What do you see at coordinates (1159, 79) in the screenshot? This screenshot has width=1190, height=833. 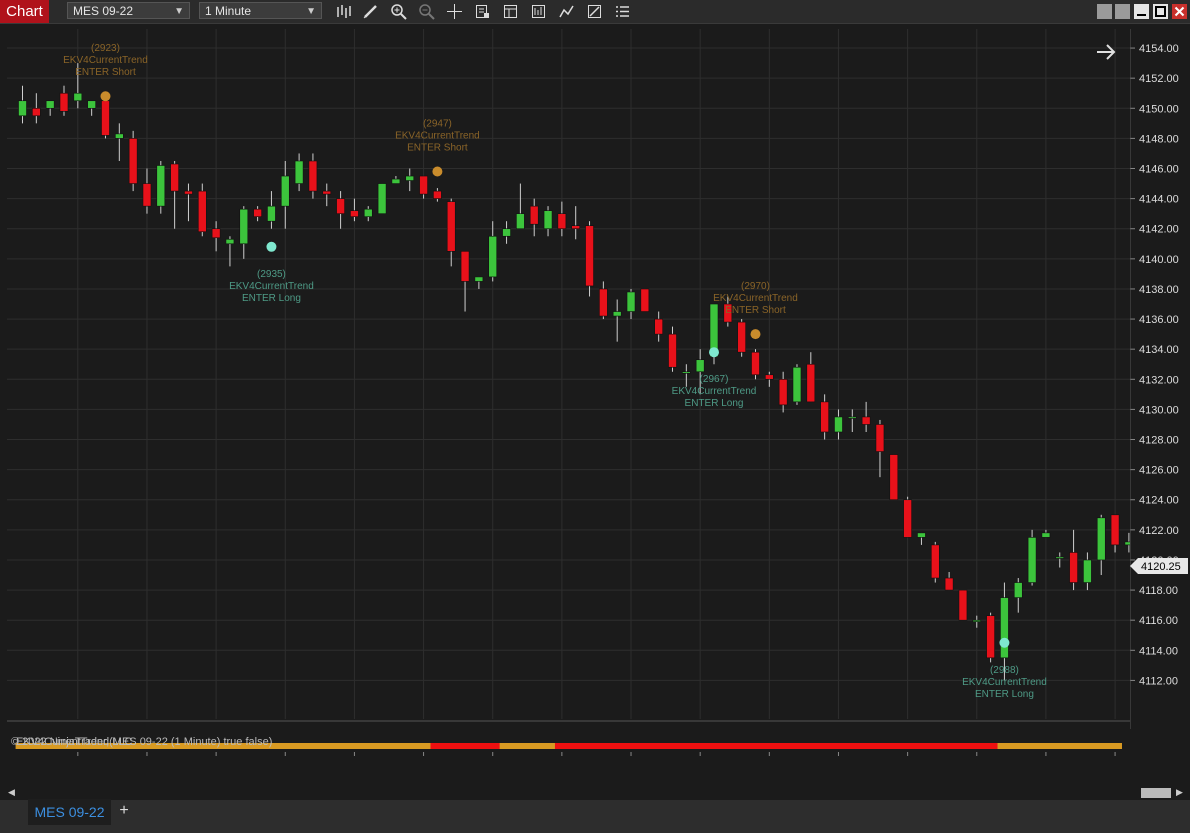 I see `y-tick-label: 4152.00` at bounding box center [1159, 79].